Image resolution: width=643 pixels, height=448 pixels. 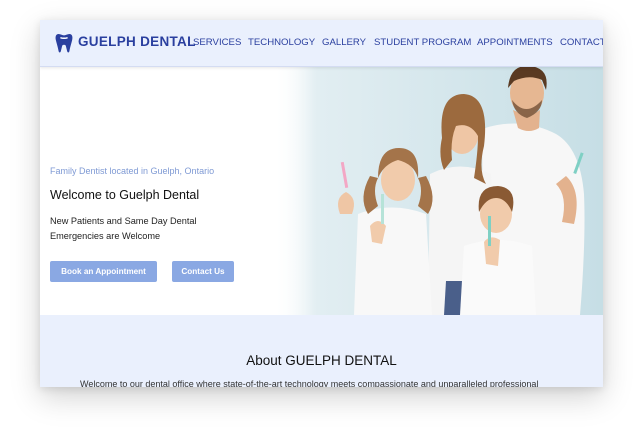 What do you see at coordinates (217, 42) in the screenshot?
I see `nav-services: SERVICES` at bounding box center [217, 42].